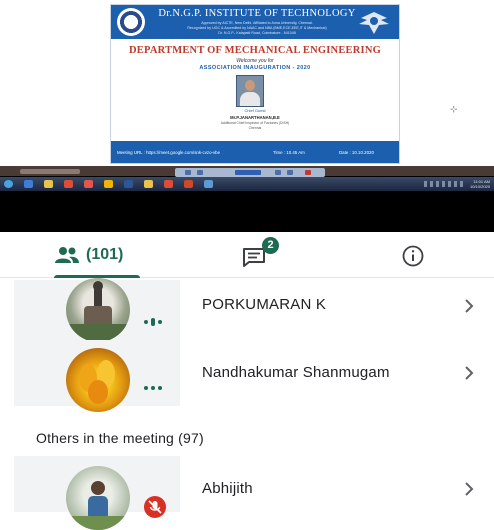 Image resolution: width=494 pixels, height=530 pixels. What do you see at coordinates (289, 152) in the screenshot?
I see `meeting-time: Time : 10.45 Am` at bounding box center [289, 152].